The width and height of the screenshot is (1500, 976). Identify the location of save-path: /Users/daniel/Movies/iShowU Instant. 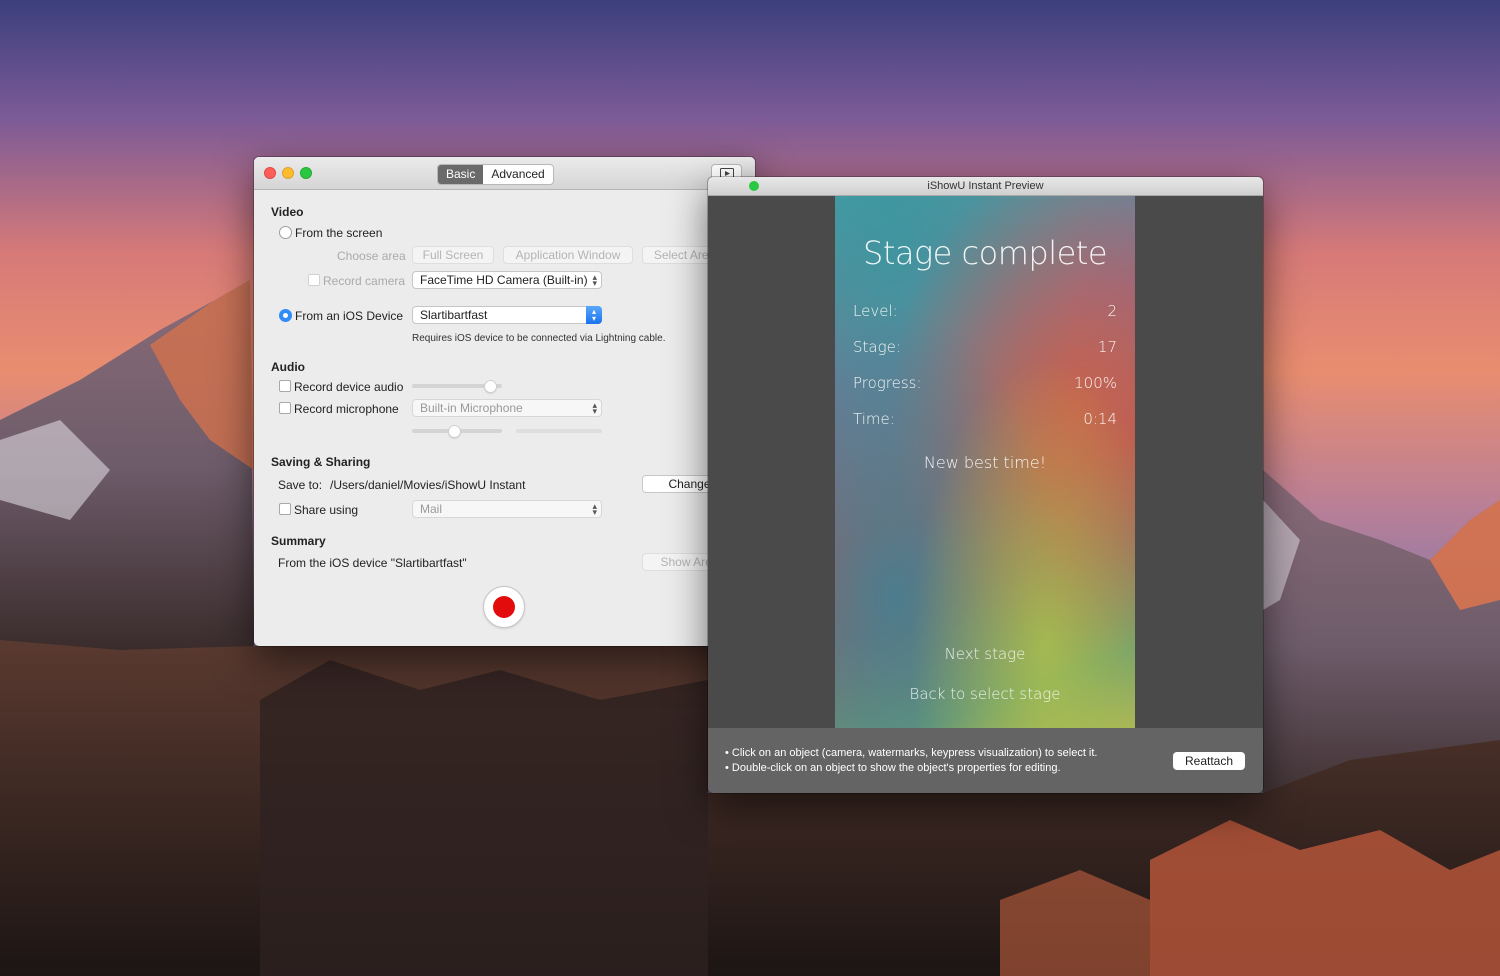
(428, 485).